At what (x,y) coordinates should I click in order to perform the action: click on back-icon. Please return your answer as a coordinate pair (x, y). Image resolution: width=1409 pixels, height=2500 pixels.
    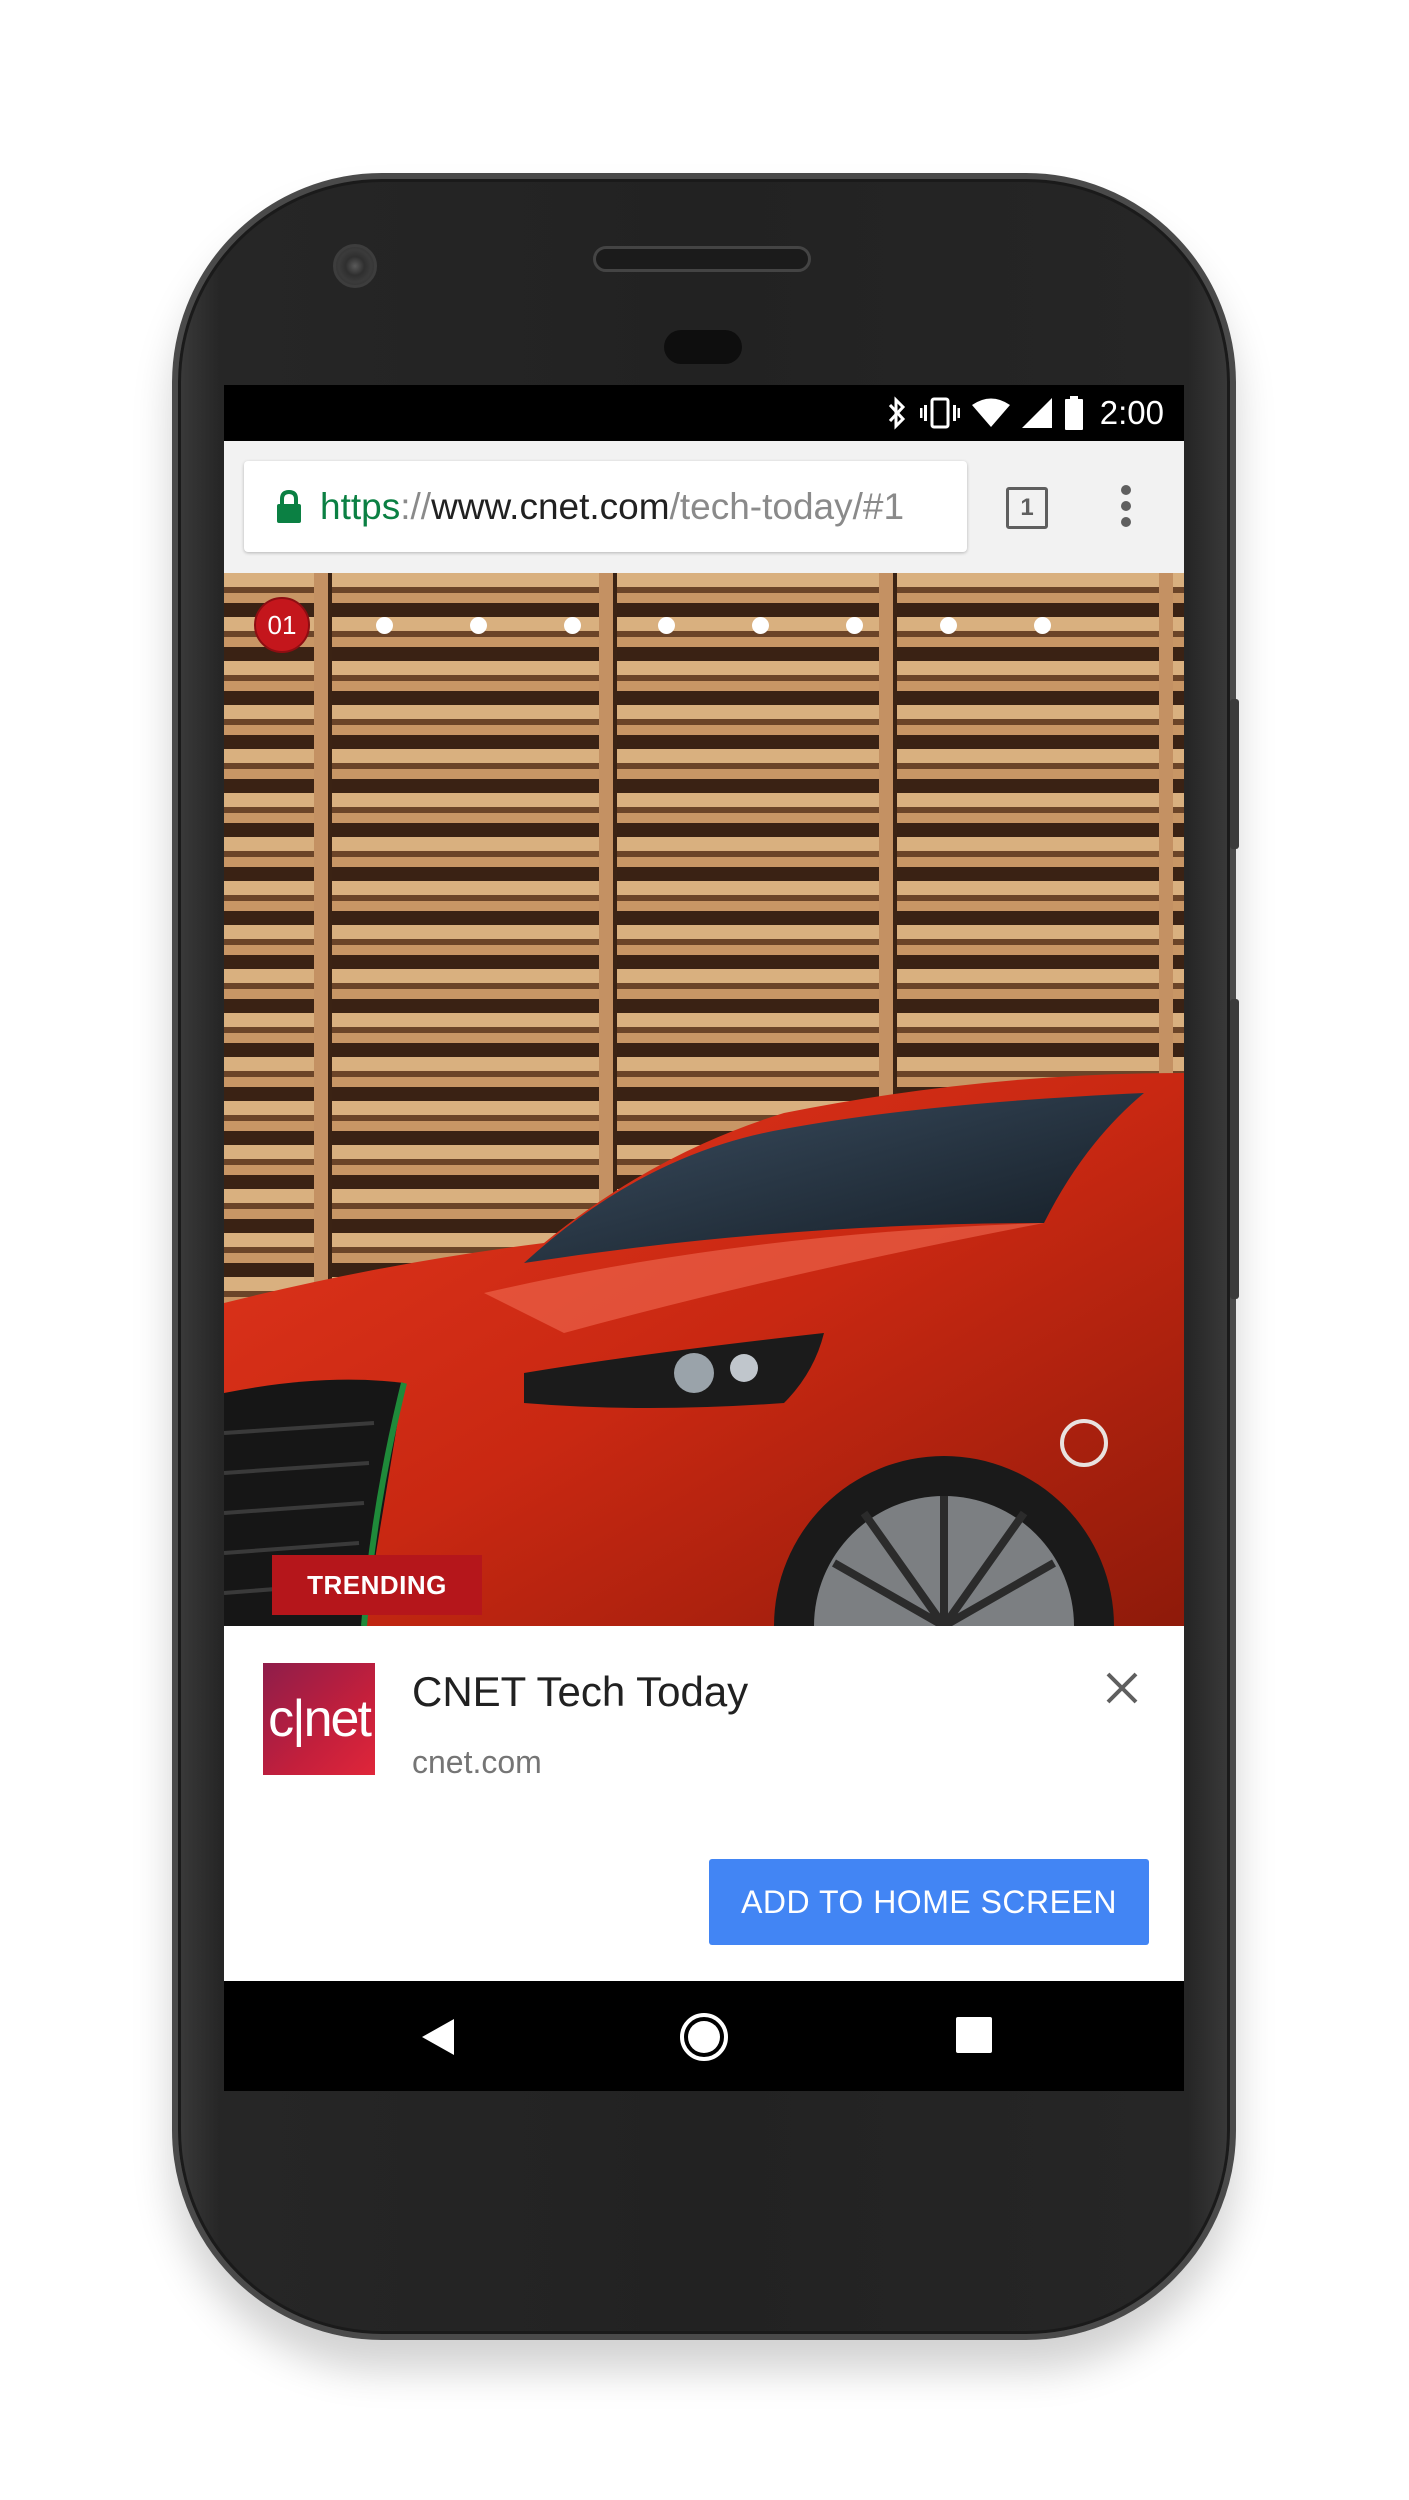
    Looking at the image, I should click on (438, 2037).